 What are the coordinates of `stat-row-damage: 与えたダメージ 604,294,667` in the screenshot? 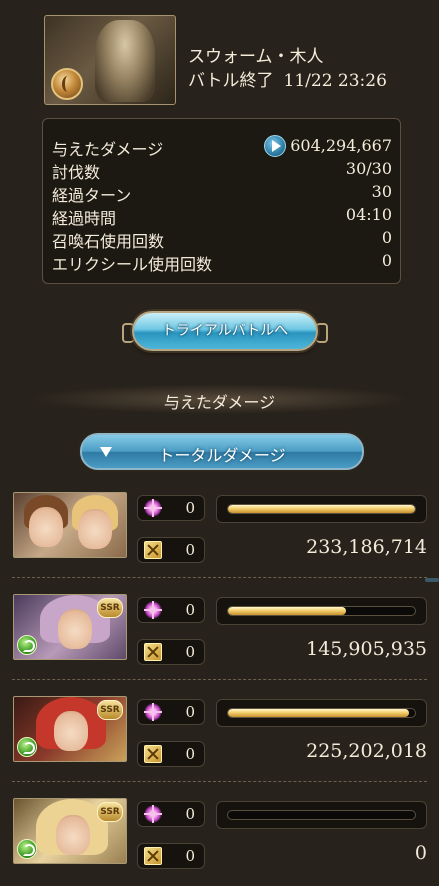 It's located at (222, 146).